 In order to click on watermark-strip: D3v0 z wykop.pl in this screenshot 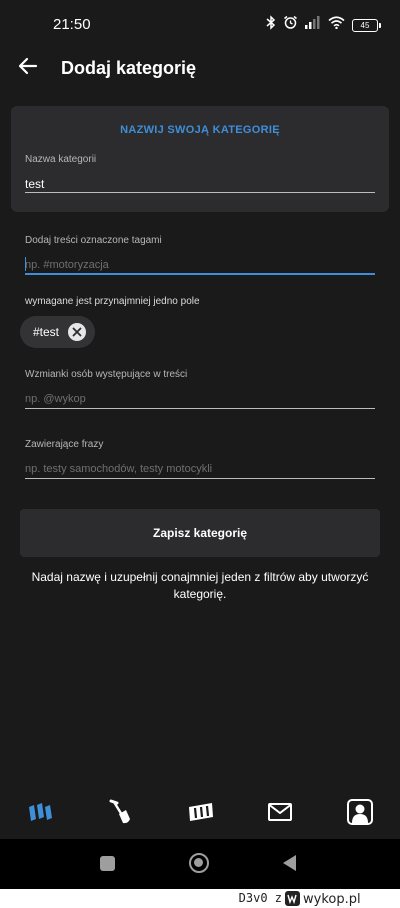, I will do `click(200, 898)`.